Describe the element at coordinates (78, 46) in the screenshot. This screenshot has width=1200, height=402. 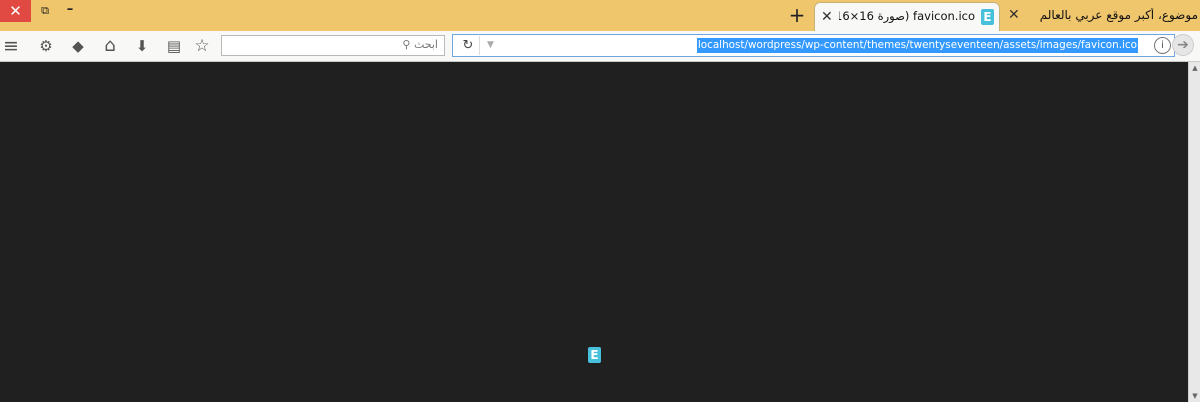
I see `pocket-icon: ◆` at that location.